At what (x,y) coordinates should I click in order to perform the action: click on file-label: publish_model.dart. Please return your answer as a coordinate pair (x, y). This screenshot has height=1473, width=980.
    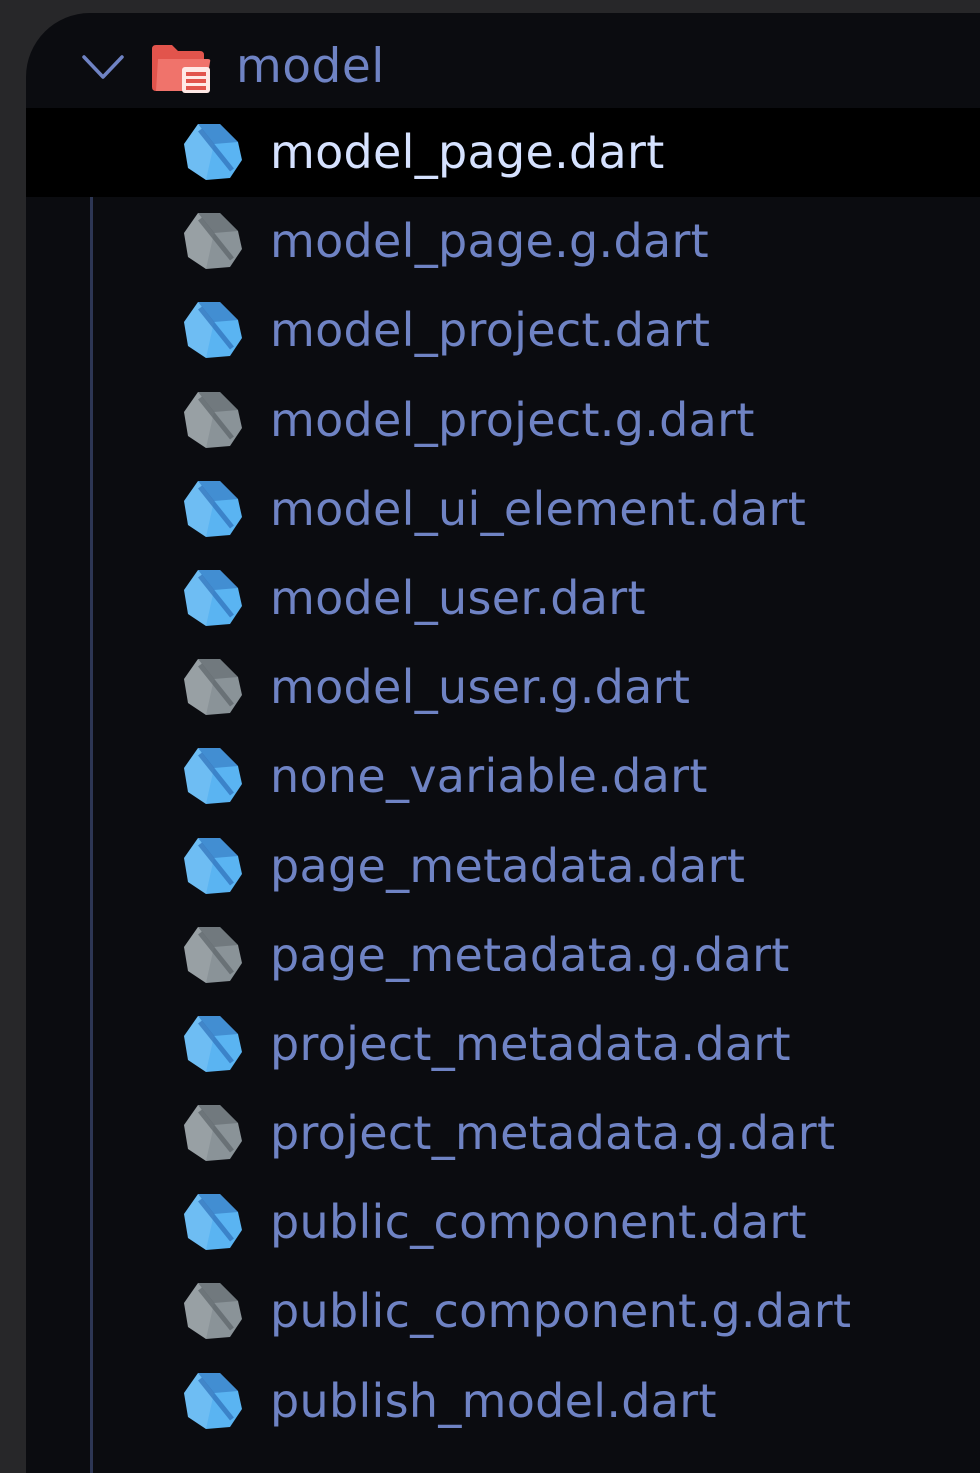
    Looking at the image, I should click on (493, 1400).